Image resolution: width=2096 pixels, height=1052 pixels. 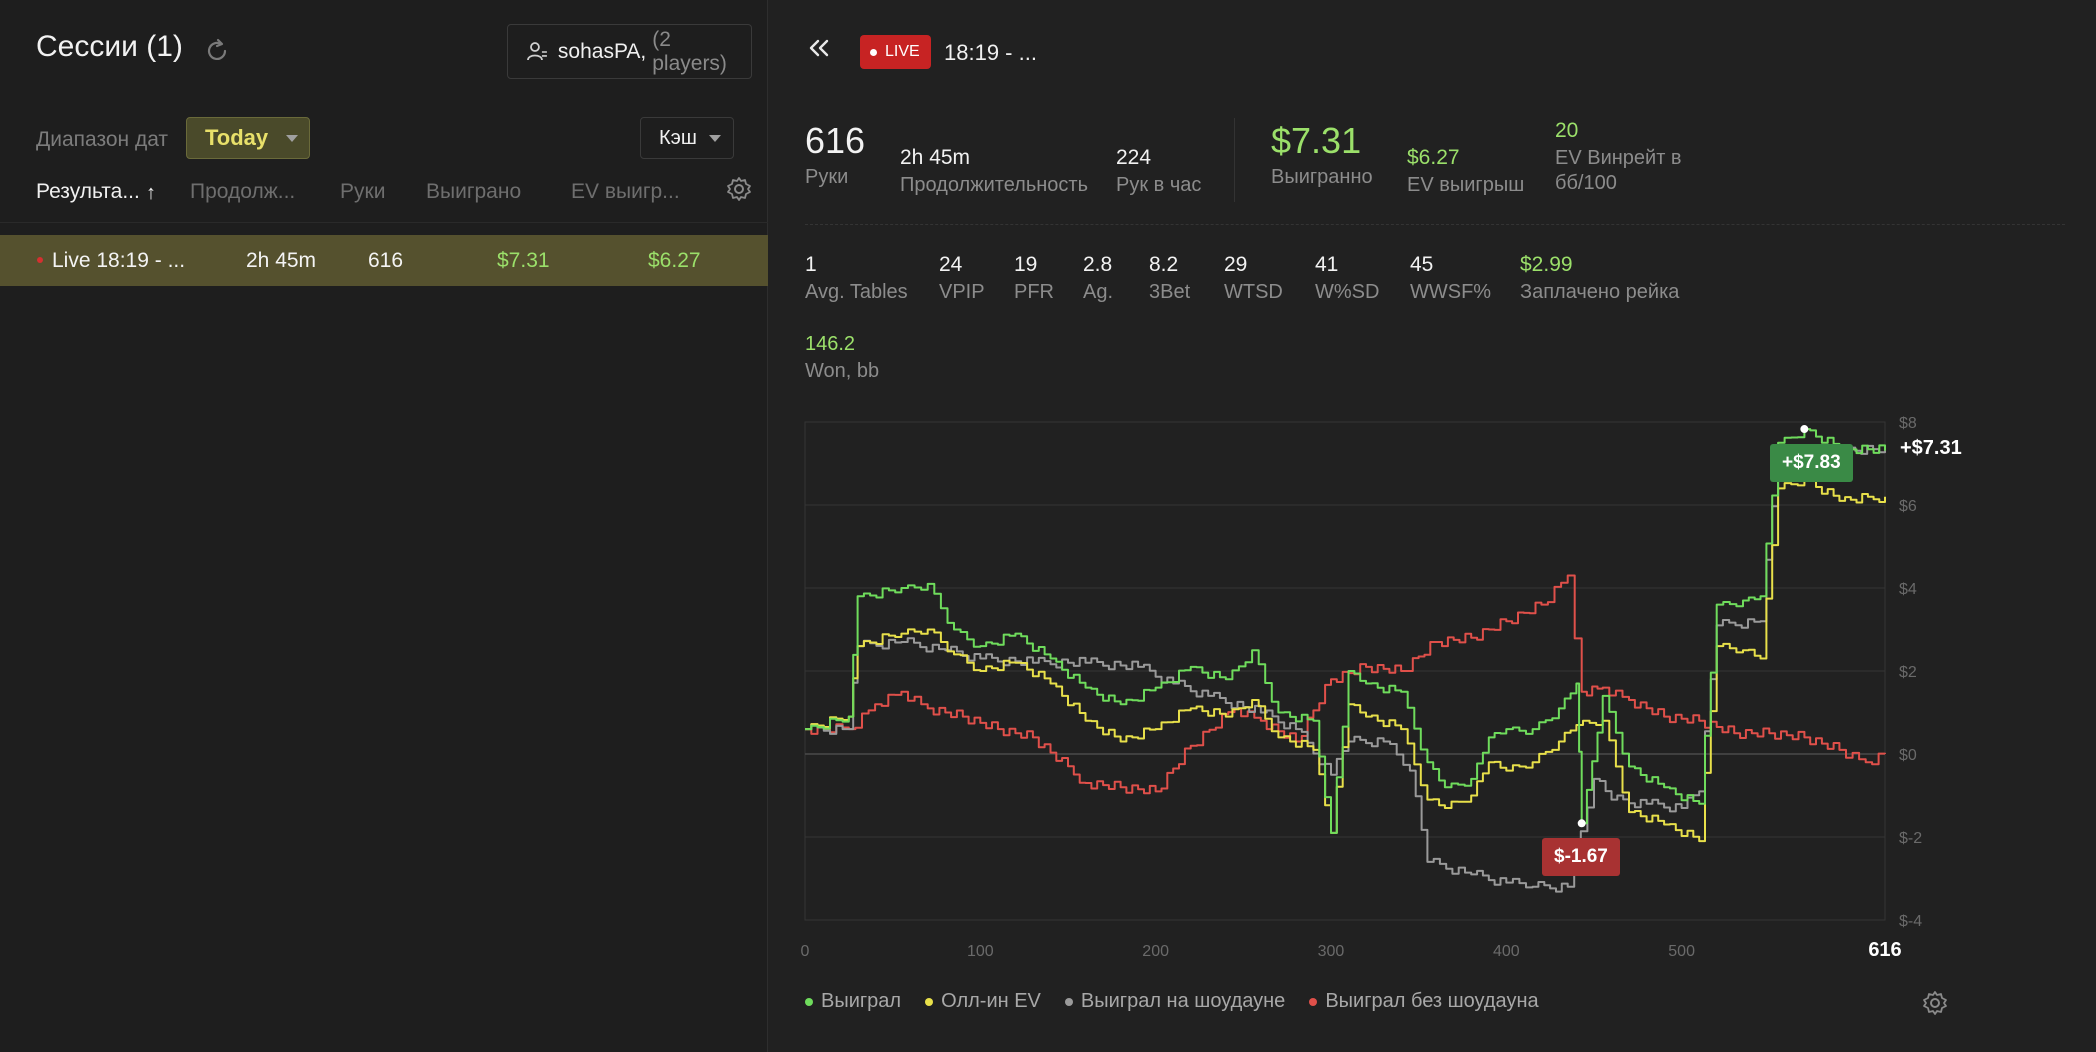 I want to click on max-point-marker, so click(x=1804, y=429).